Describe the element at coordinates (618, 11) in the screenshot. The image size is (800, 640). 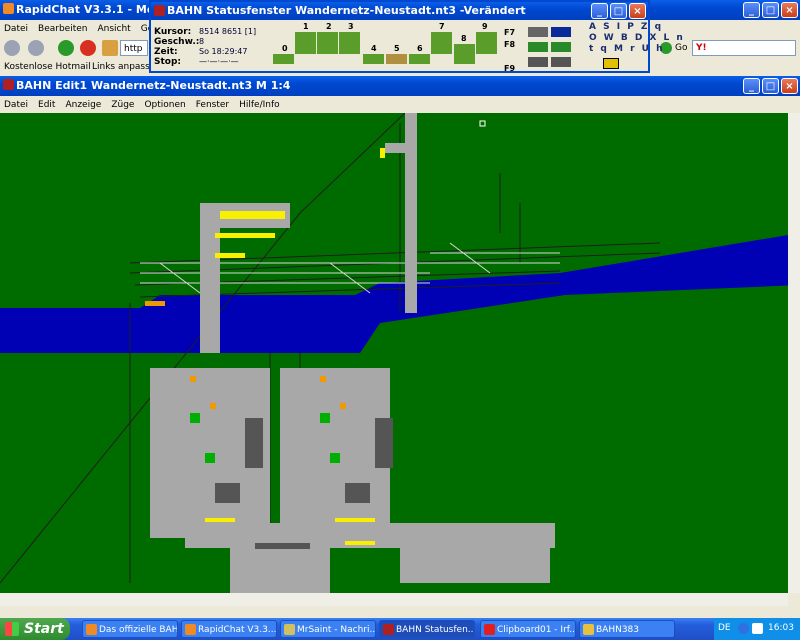
I see `status-maximize-button: □` at that location.